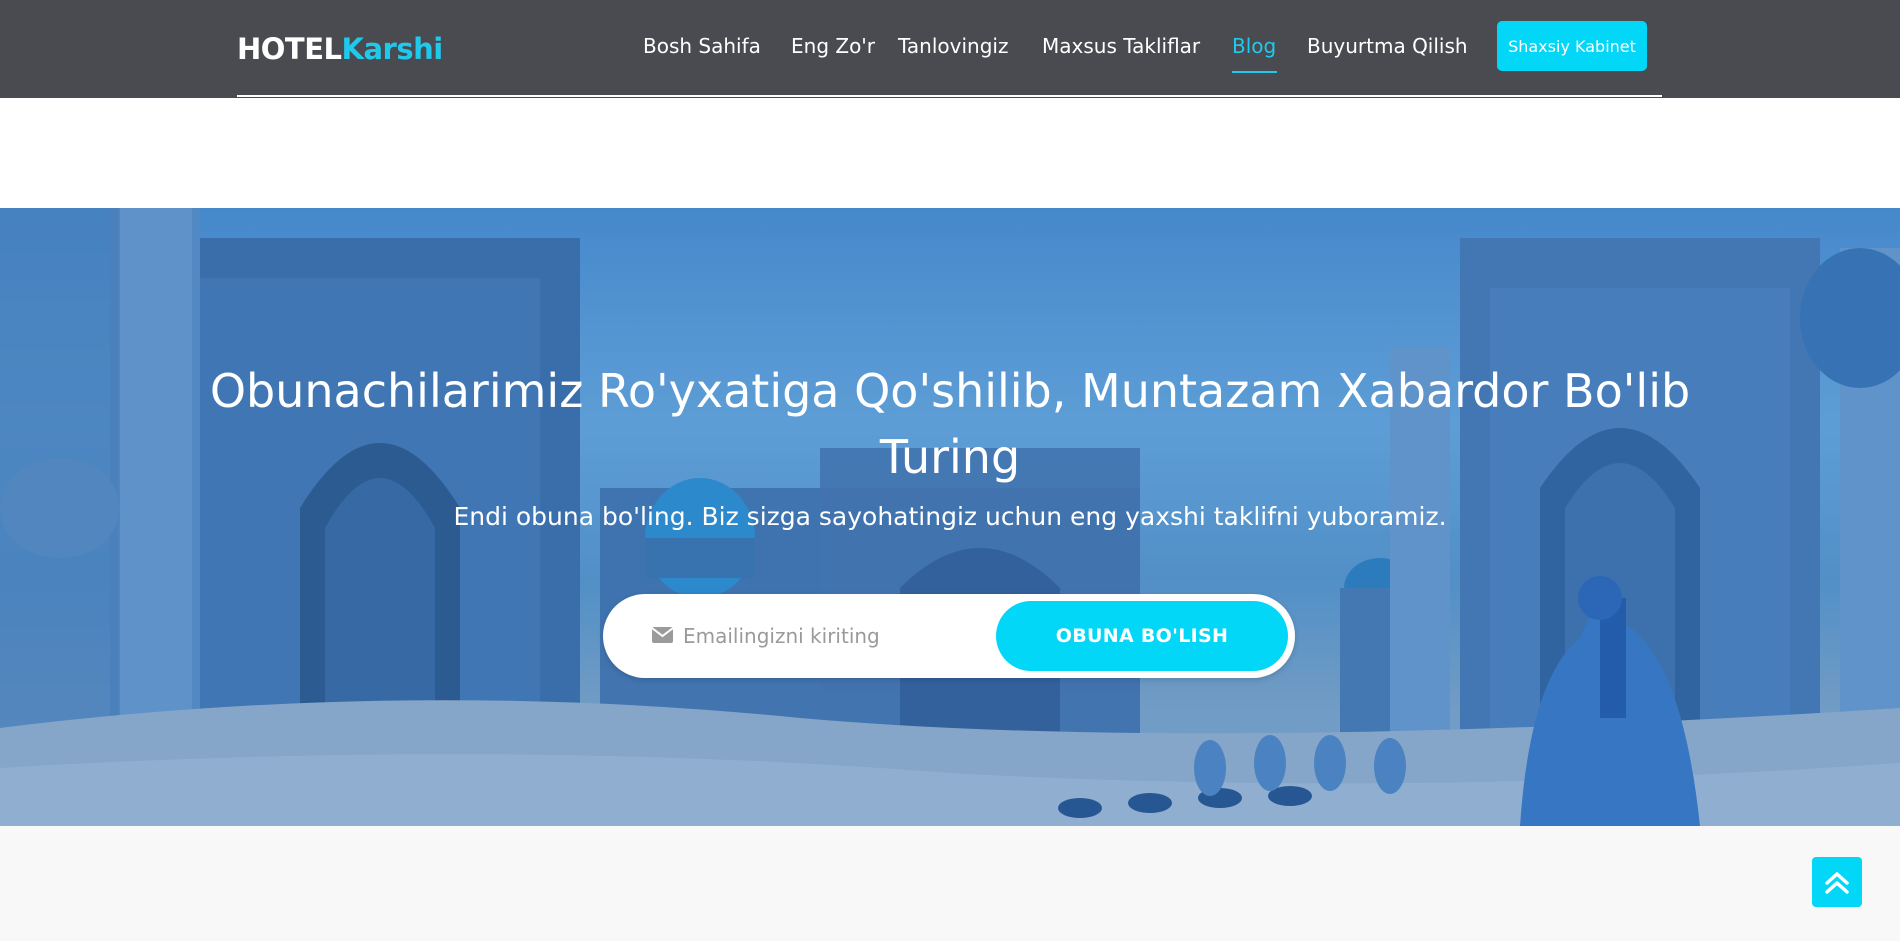 Image resolution: width=1900 pixels, height=941 pixels. What do you see at coordinates (702, 46) in the screenshot?
I see `nav-bosh-sahifa: Bosh Sahifa` at bounding box center [702, 46].